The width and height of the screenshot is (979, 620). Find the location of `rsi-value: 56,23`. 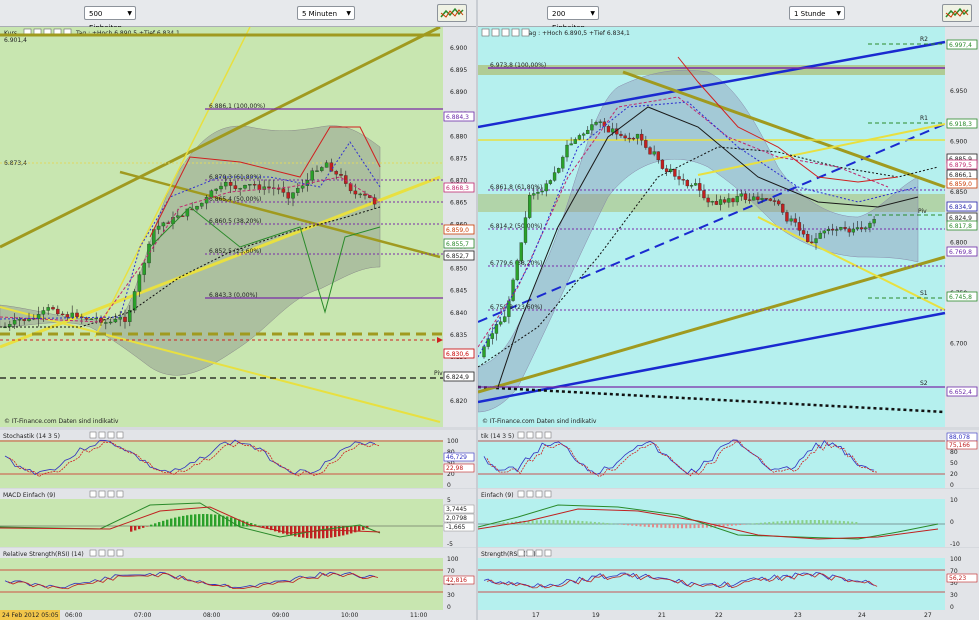

rsi-value: 56,23 is located at coordinates (957, 578).